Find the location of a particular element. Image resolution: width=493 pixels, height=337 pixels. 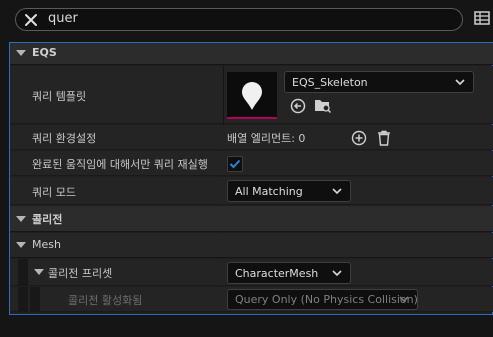

add-icon is located at coordinates (359, 138).